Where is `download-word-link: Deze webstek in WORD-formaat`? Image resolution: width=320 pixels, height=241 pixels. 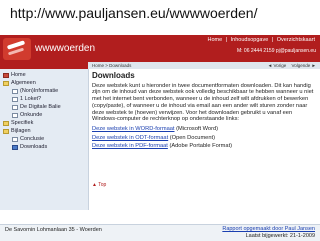
download-word-link: Deze webstek in WORD-formaat is located at coordinates (133, 129).